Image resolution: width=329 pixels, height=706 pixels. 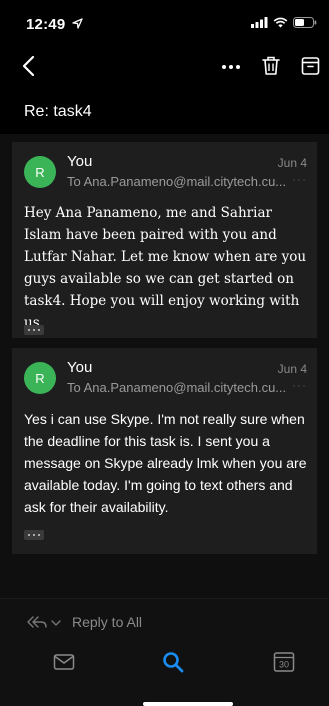 I want to click on status-icons, so click(x=284, y=22).